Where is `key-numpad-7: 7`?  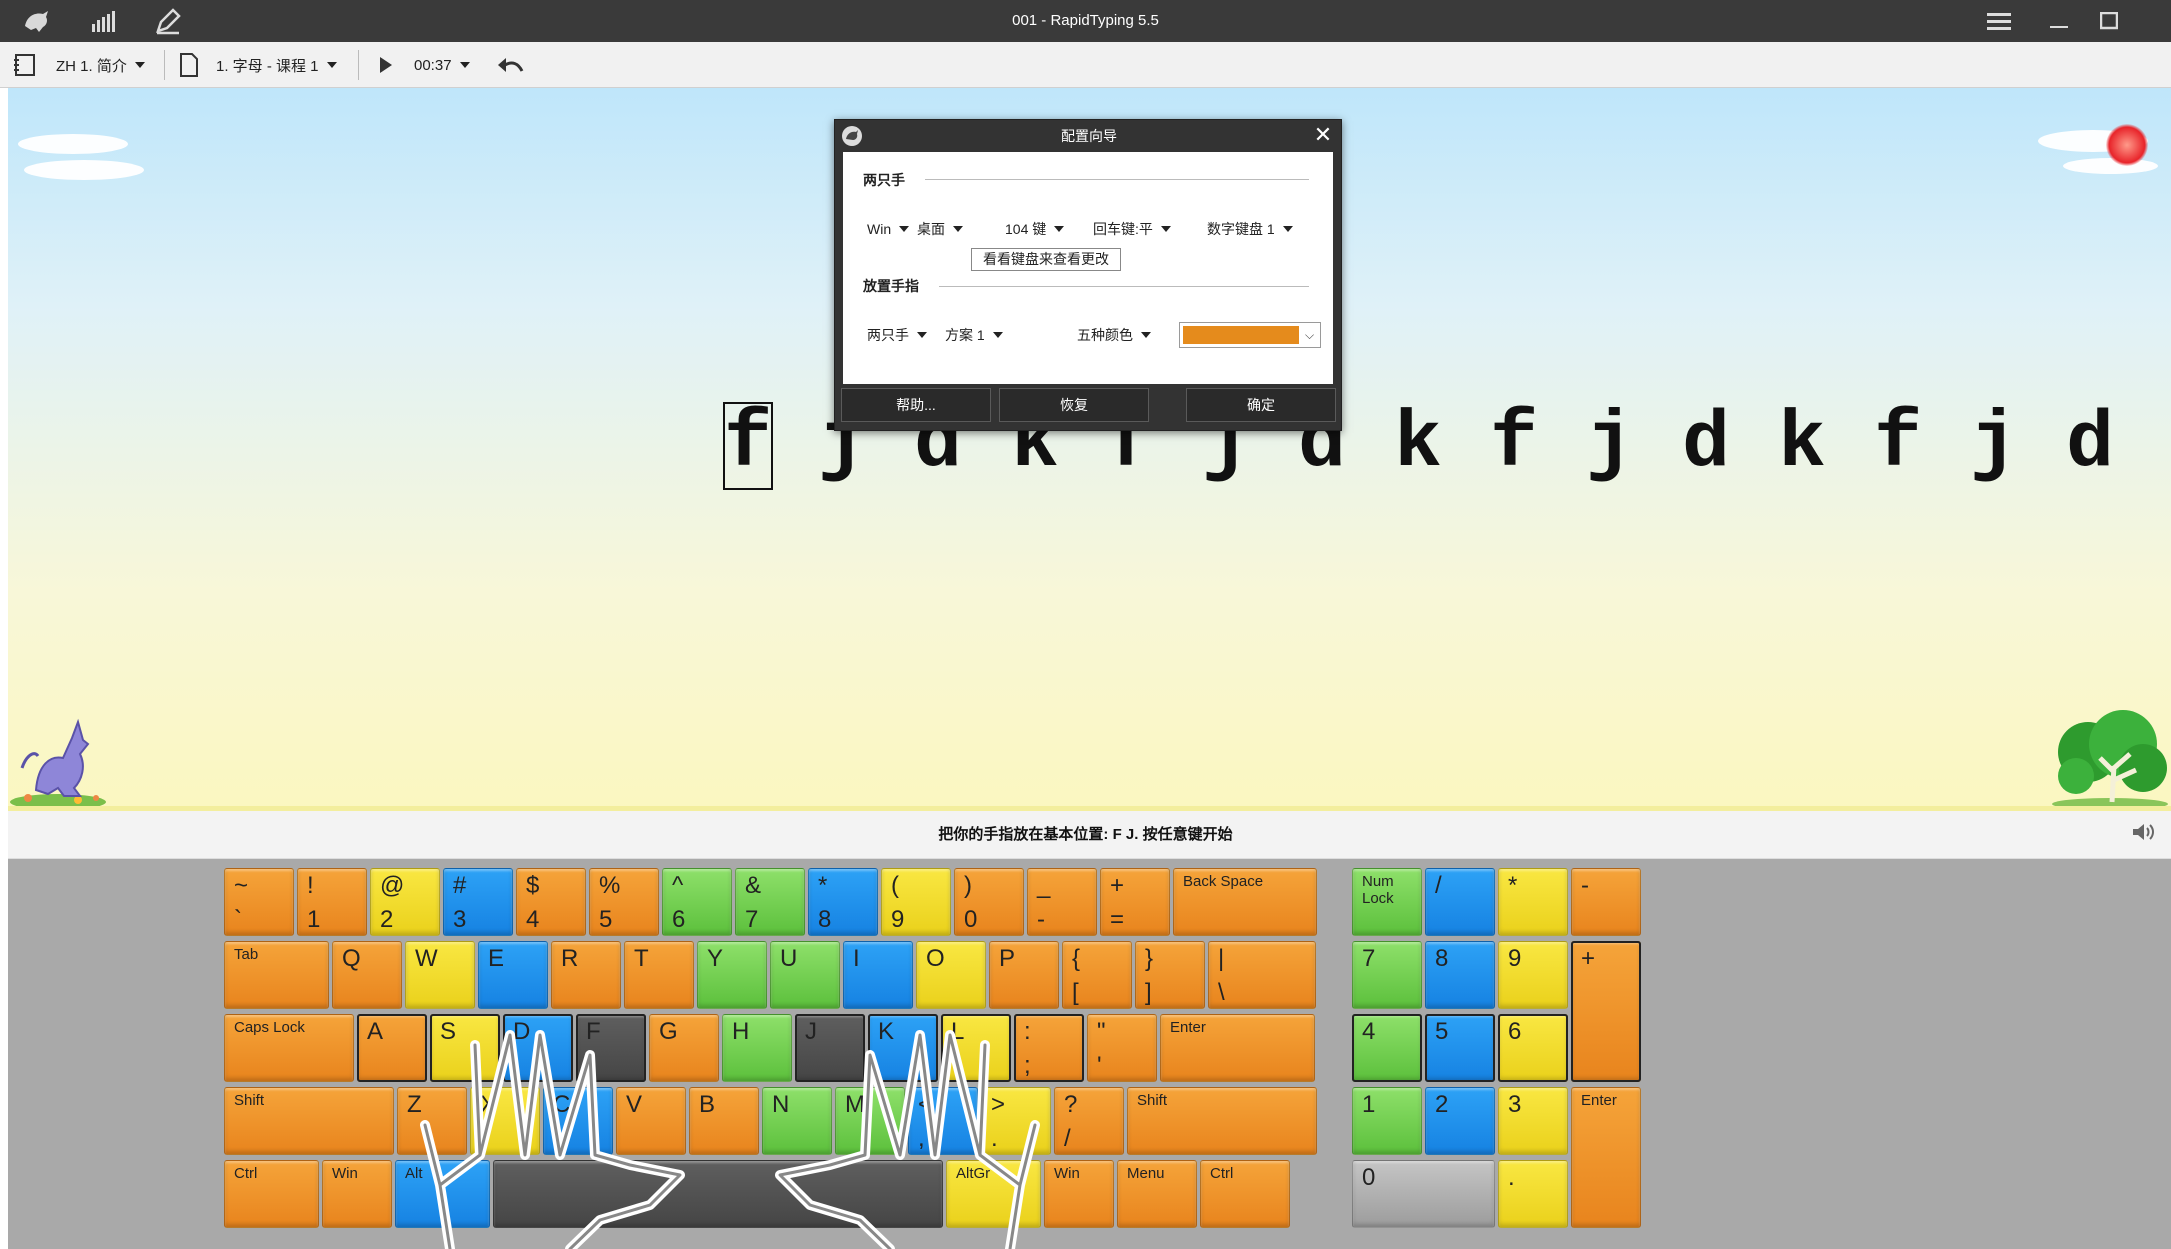
key-numpad-7: 7 is located at coordinates (1387, 975).